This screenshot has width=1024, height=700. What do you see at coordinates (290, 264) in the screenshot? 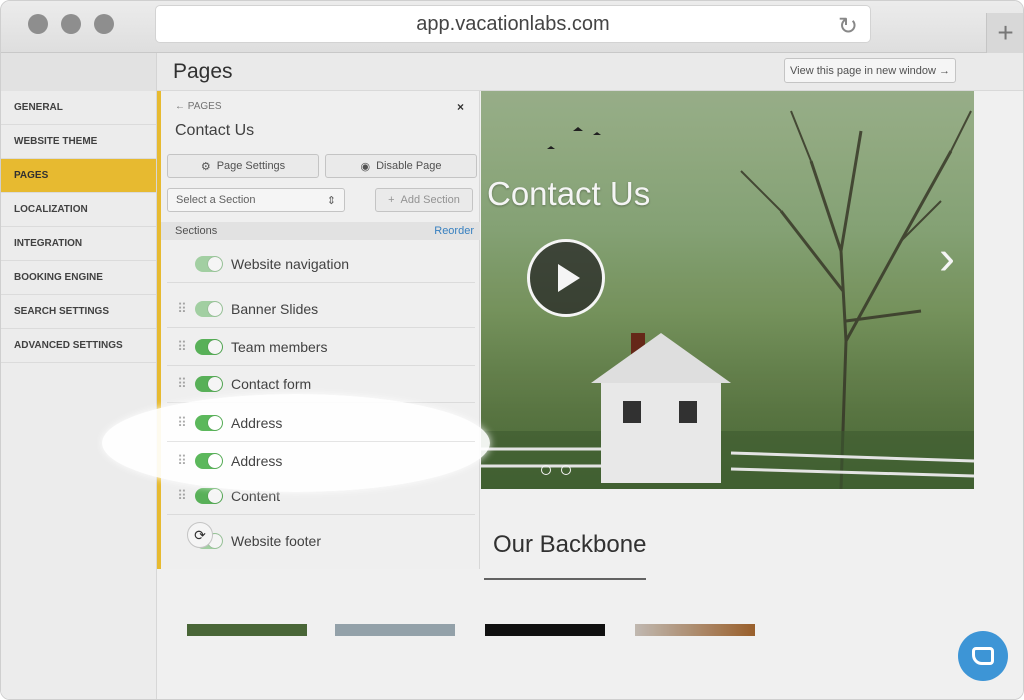
I see `section-label: Website navigation` at bounding box center [290, 264].